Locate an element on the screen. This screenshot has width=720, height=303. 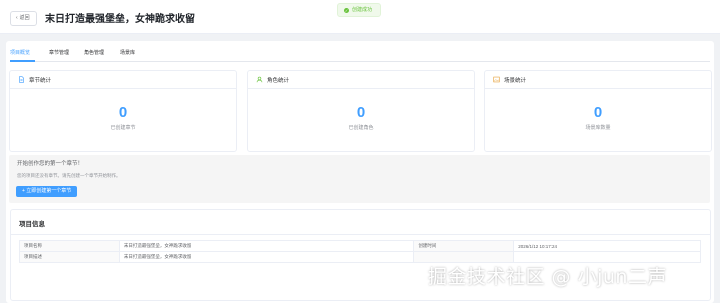
stat-card-title: 角色统计 is located at coordinates (278, 80).